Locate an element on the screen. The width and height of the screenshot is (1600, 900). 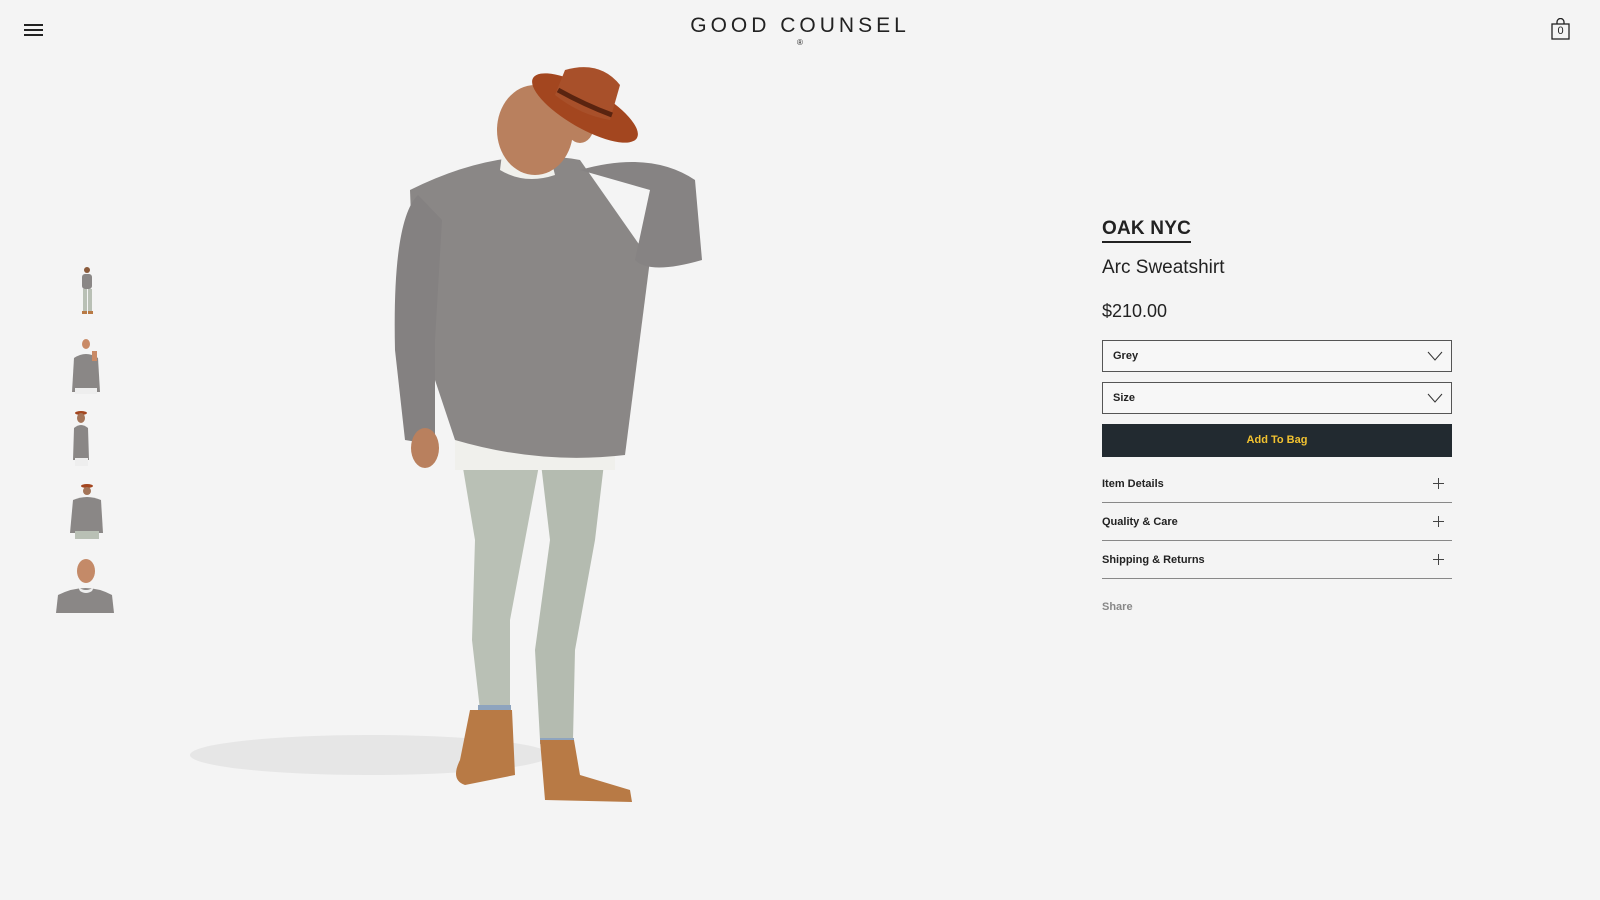
accordion-quality-care: Quality & Care is located at coordinates (1277, 522).